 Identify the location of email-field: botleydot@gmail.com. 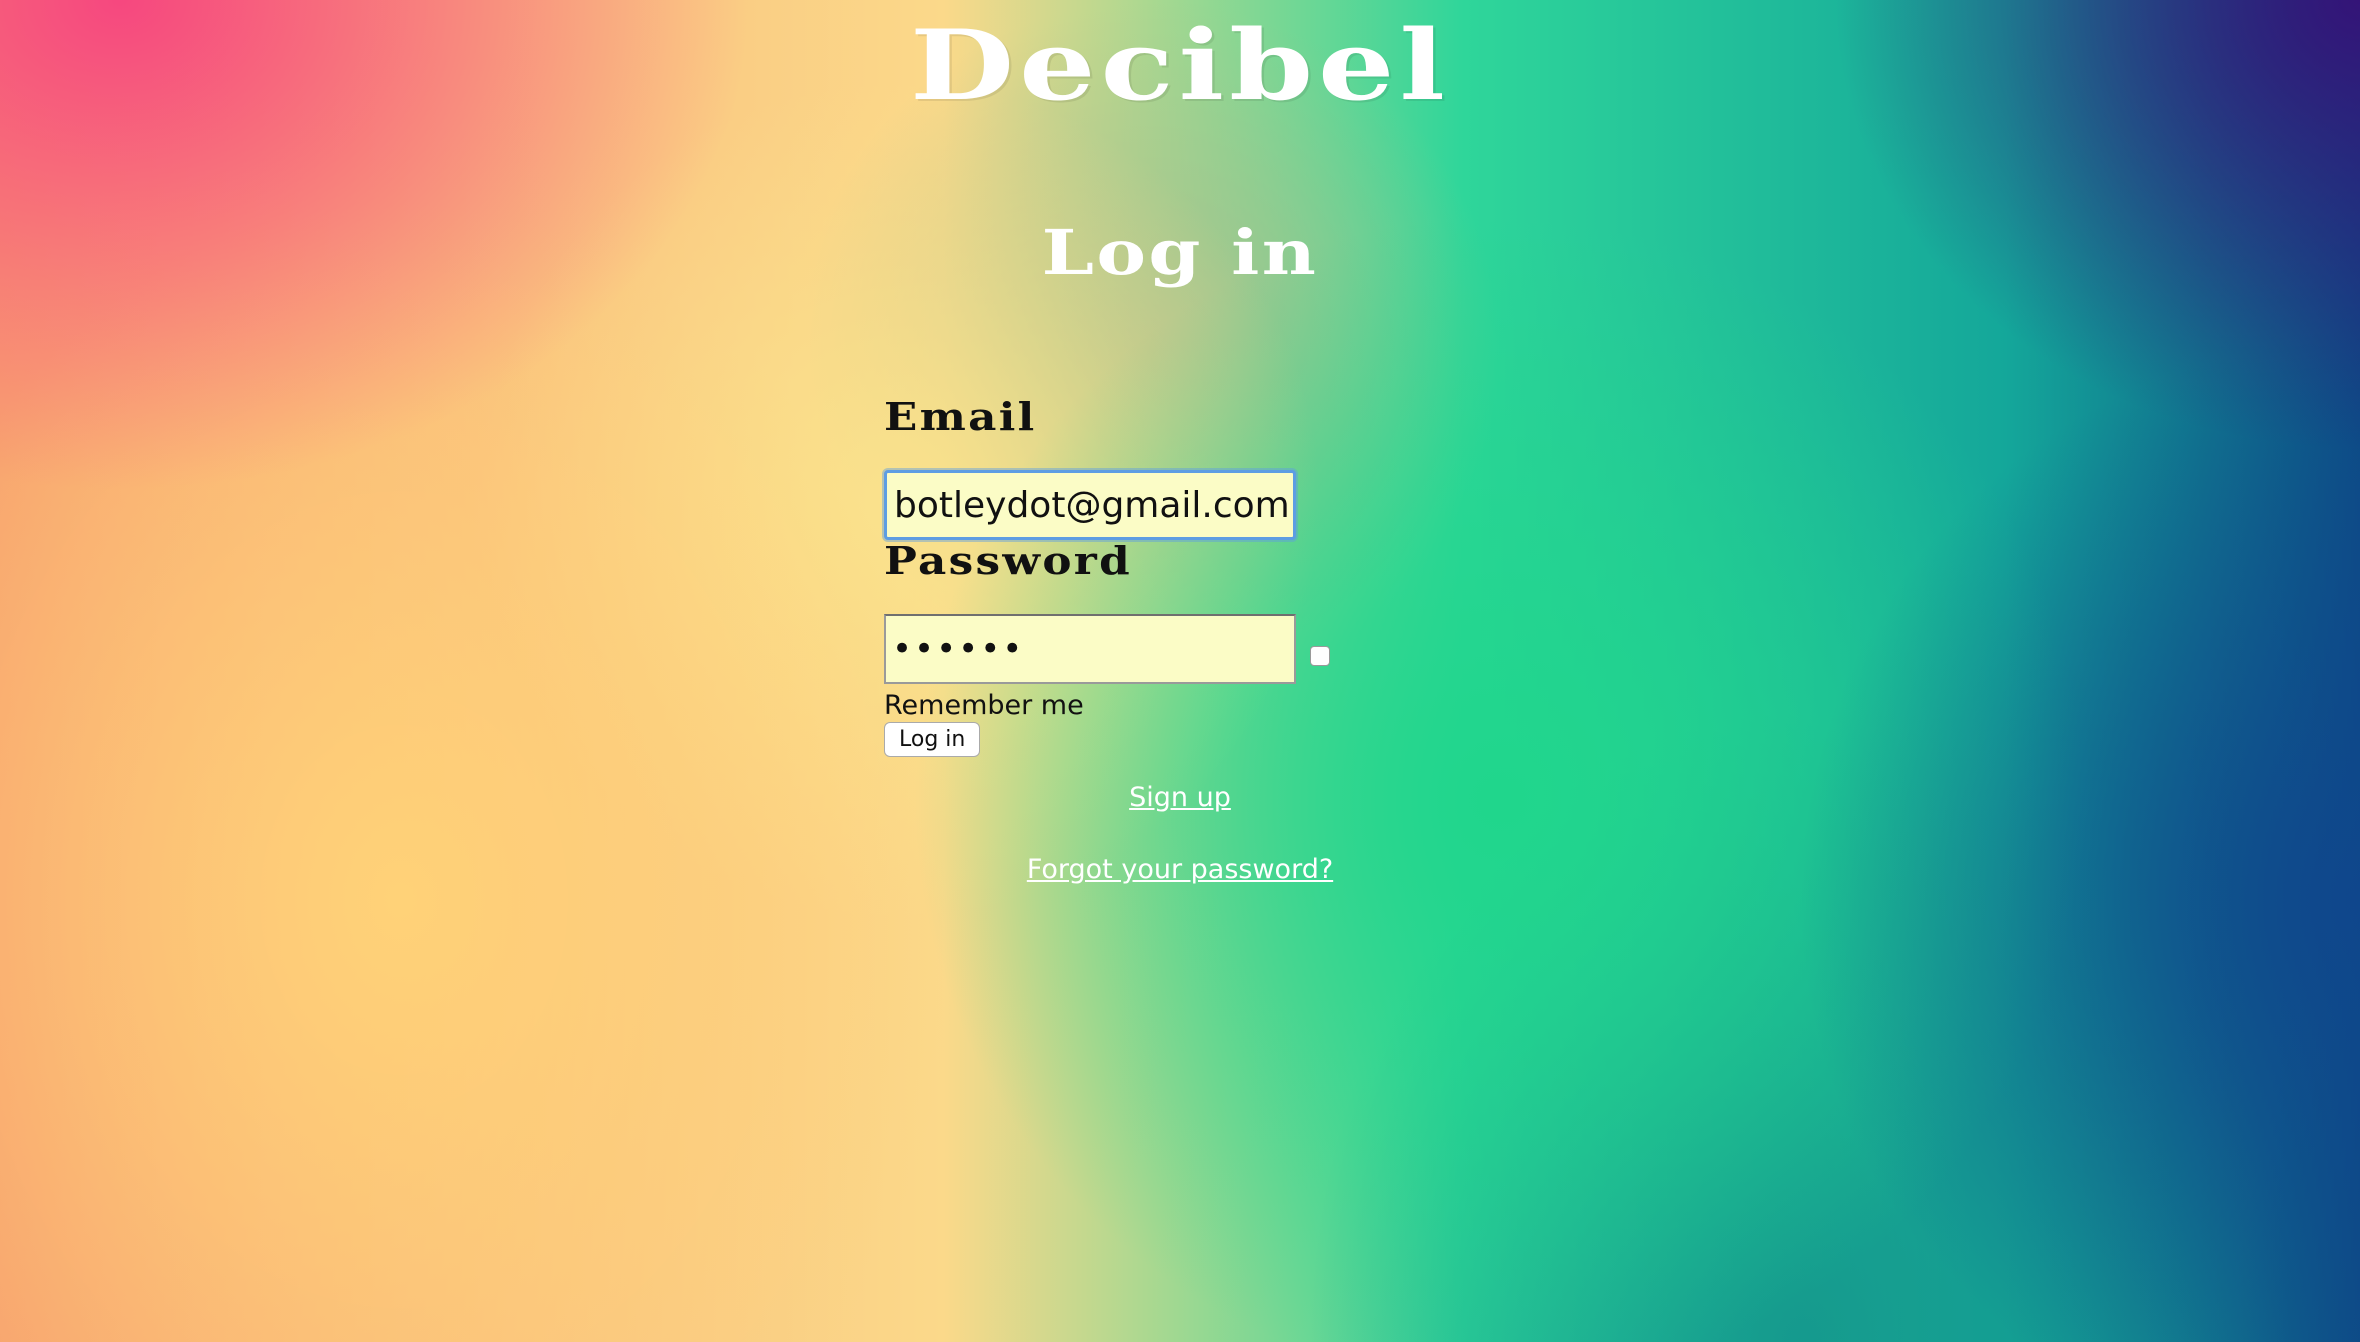
(1090, 505).